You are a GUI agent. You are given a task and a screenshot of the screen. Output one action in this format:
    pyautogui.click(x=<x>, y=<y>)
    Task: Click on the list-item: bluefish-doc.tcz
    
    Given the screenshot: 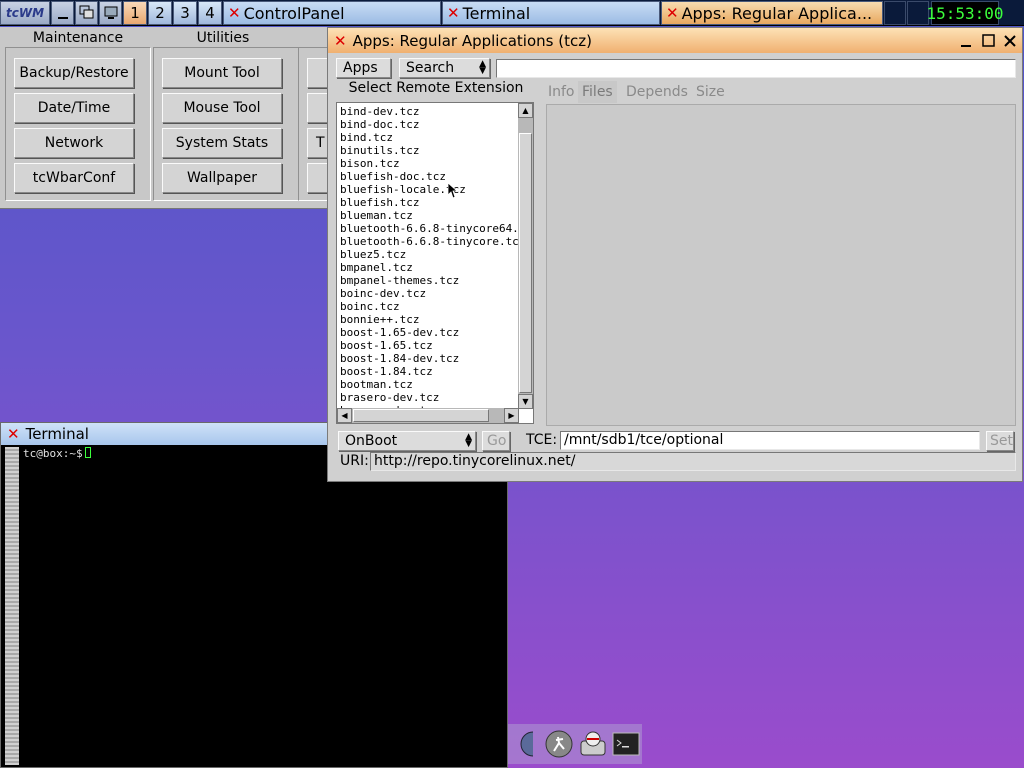 What is the action you would take?
    pyautogui.click(x=429, y=176)
    